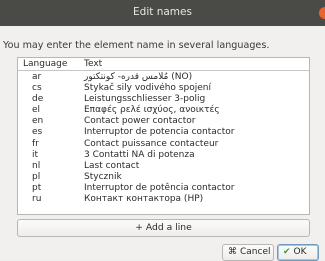 The height and width of the screenshot is (261, 325). Describe the element at coordinates (37, 132) in the screenshot. I see `cell-language: es` at that location.